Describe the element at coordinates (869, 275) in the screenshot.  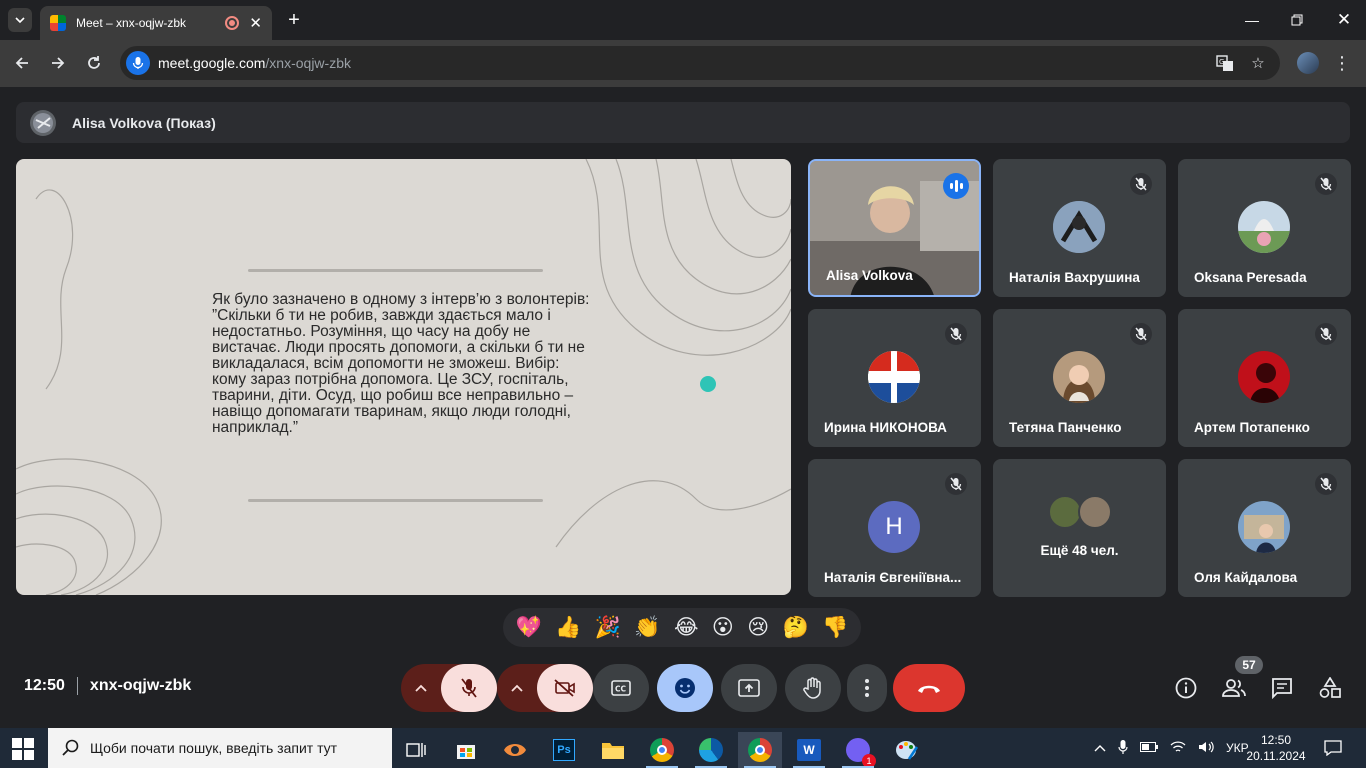
I see `participant-name: Alisa Volkova` at that location.